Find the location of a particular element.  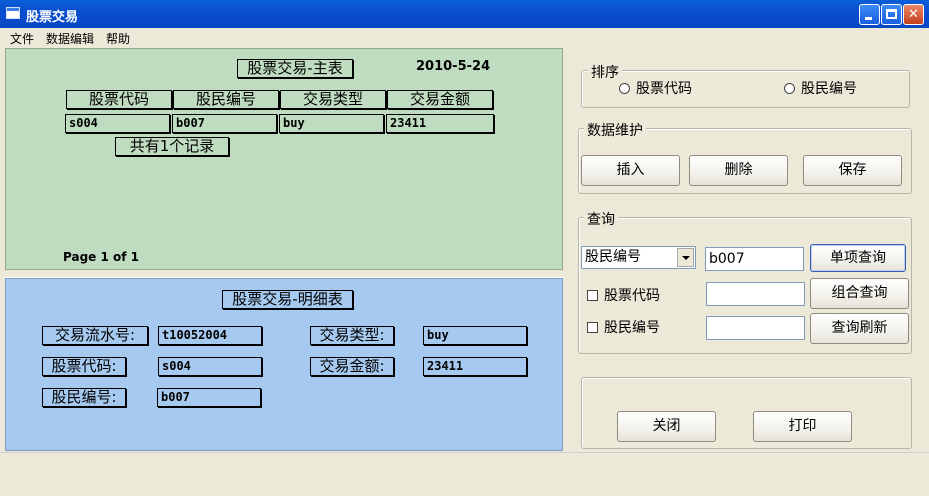

single-query-button: 单项查询 is located at coordinates (858, 258).